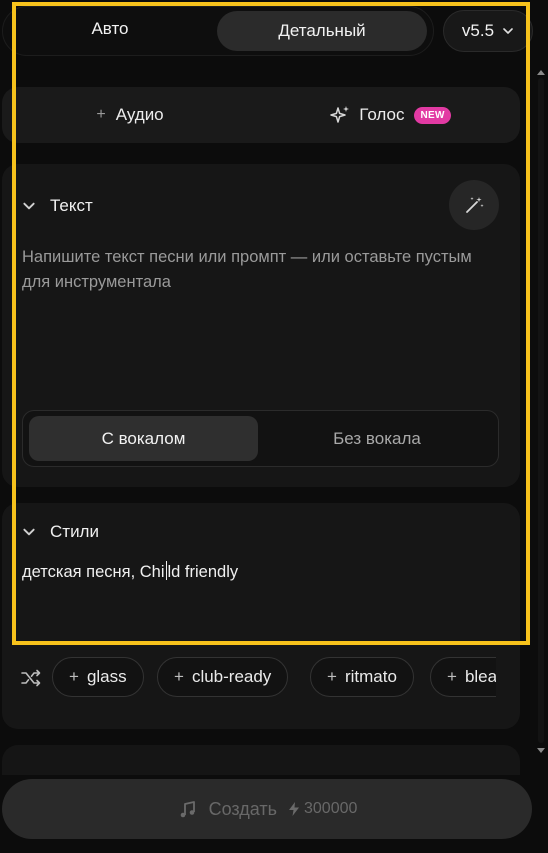 This screenshot has width=548, height=853. I want to click on style-tag-ritmato: + ritmato, so click(362, 677).